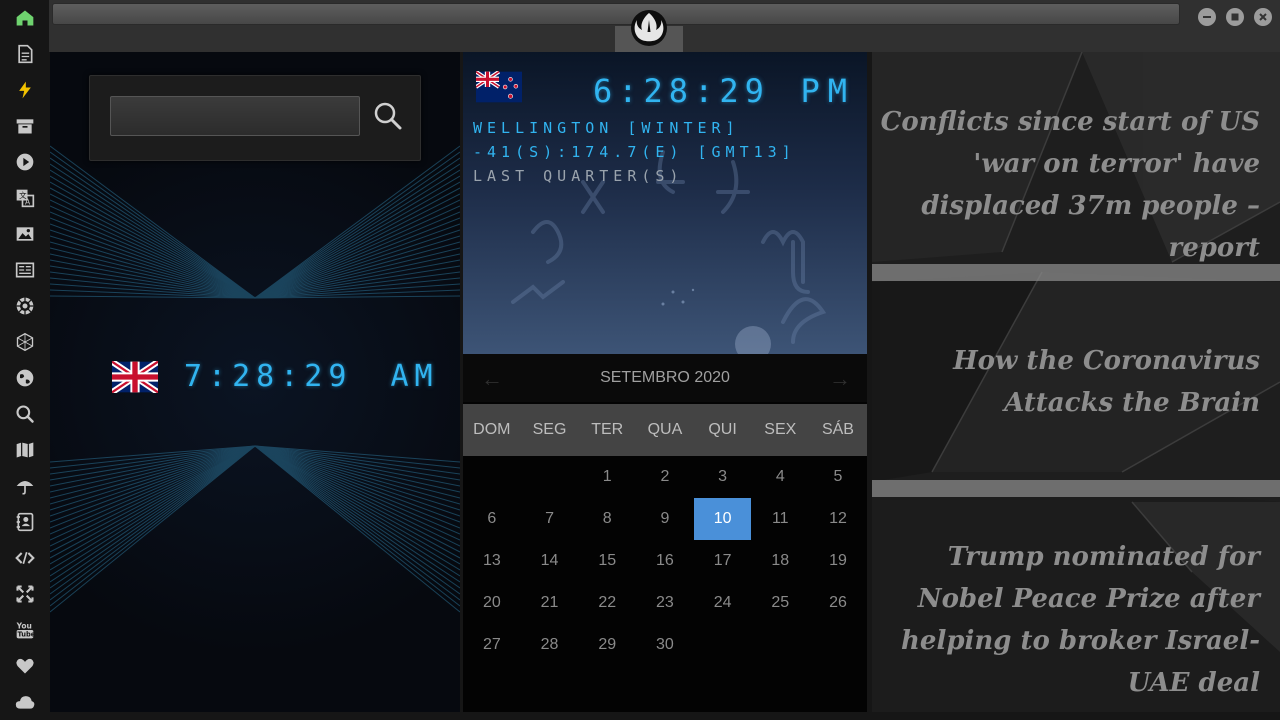  I want to click on calendar-day: 22, so click(607, 603).